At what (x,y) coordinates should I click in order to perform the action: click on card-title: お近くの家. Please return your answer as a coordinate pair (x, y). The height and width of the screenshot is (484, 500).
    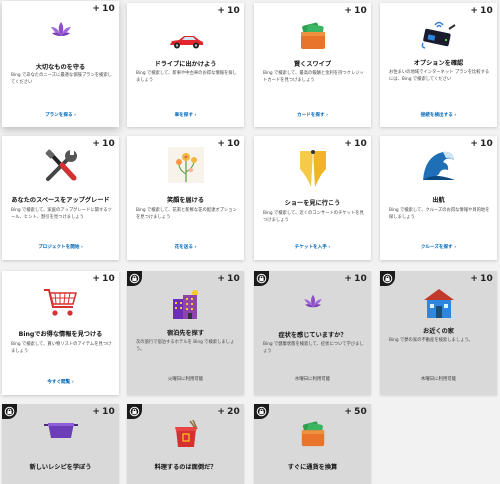
    Looking at the image, I should click on (438, 331).